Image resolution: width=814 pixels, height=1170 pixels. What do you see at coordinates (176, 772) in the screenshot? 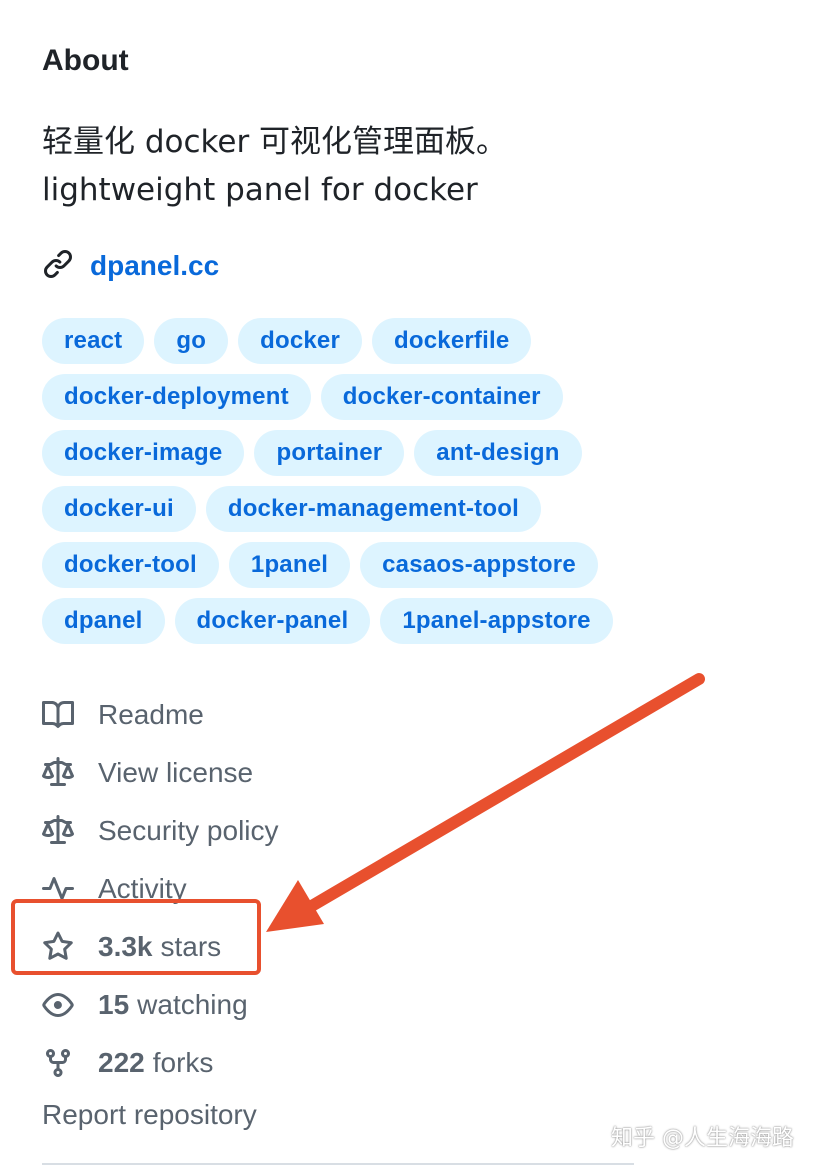
I see `license-label: View license` at bounding box center [176, 772].